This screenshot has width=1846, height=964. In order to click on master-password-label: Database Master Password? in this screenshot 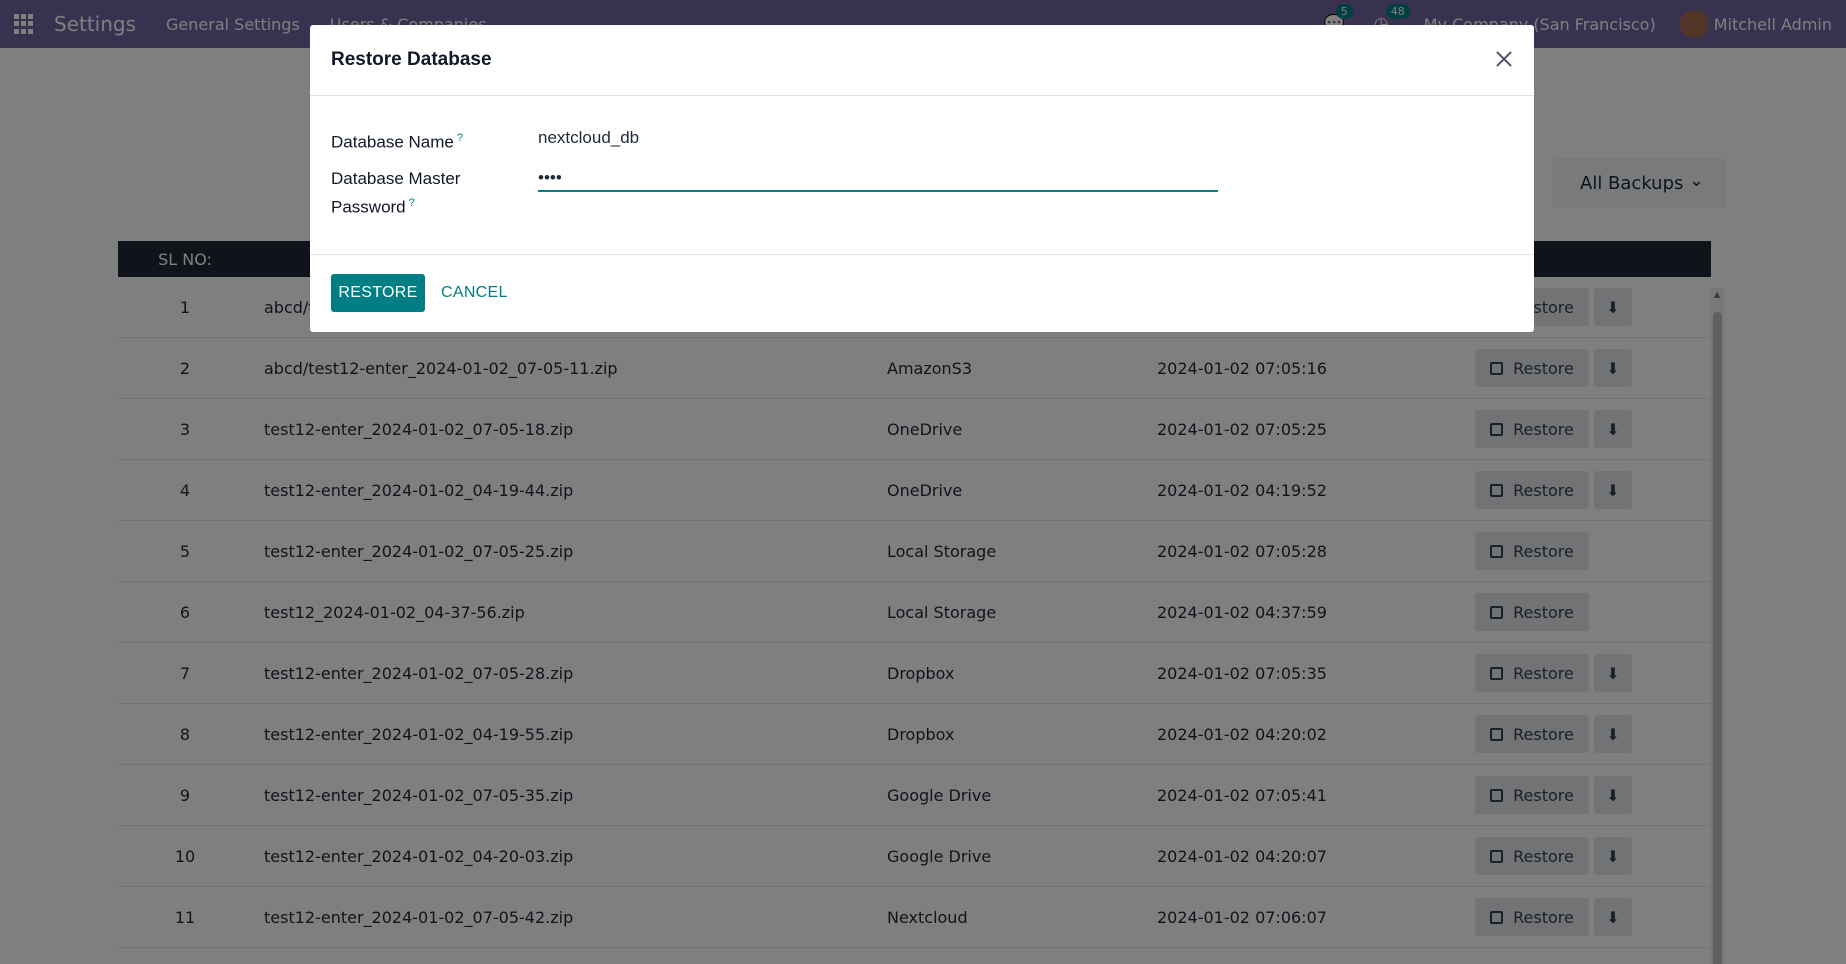, I will do `click(395, 193)`.